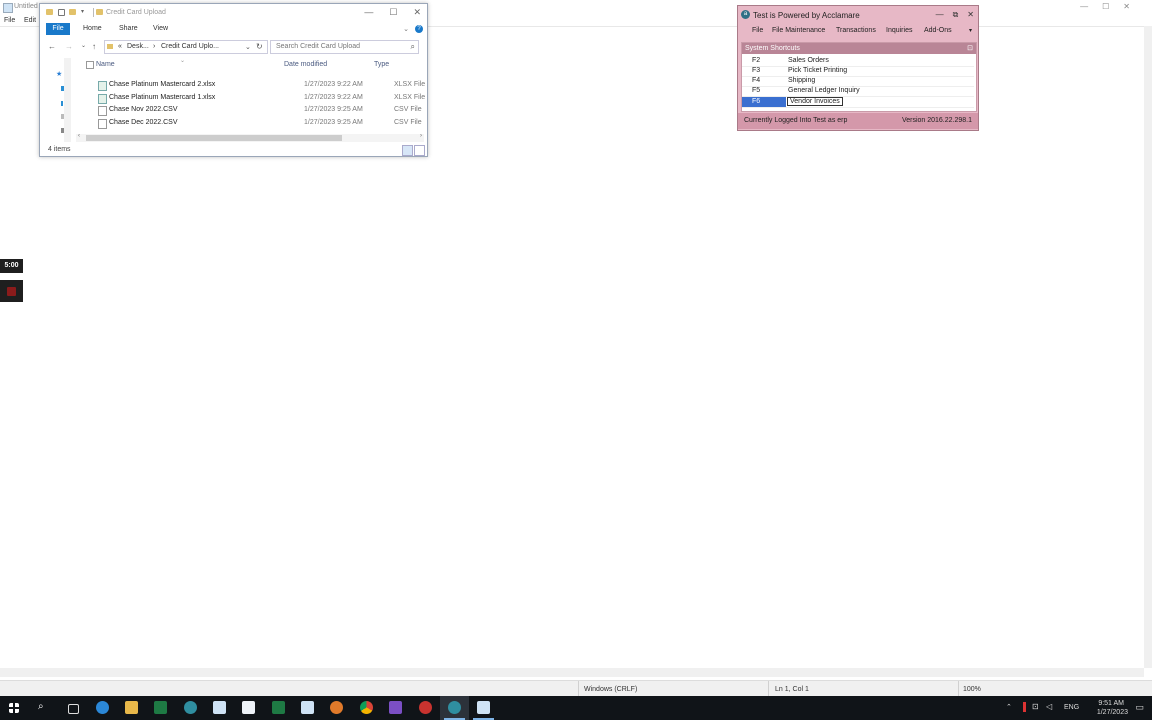 The height and width of the screenshot is (720, 1152). Describe the element at coordinates (233, 29) in the screenshot. I see `explorer-ribbon-tabs: File Home Share View ⌄ ?` at that location.